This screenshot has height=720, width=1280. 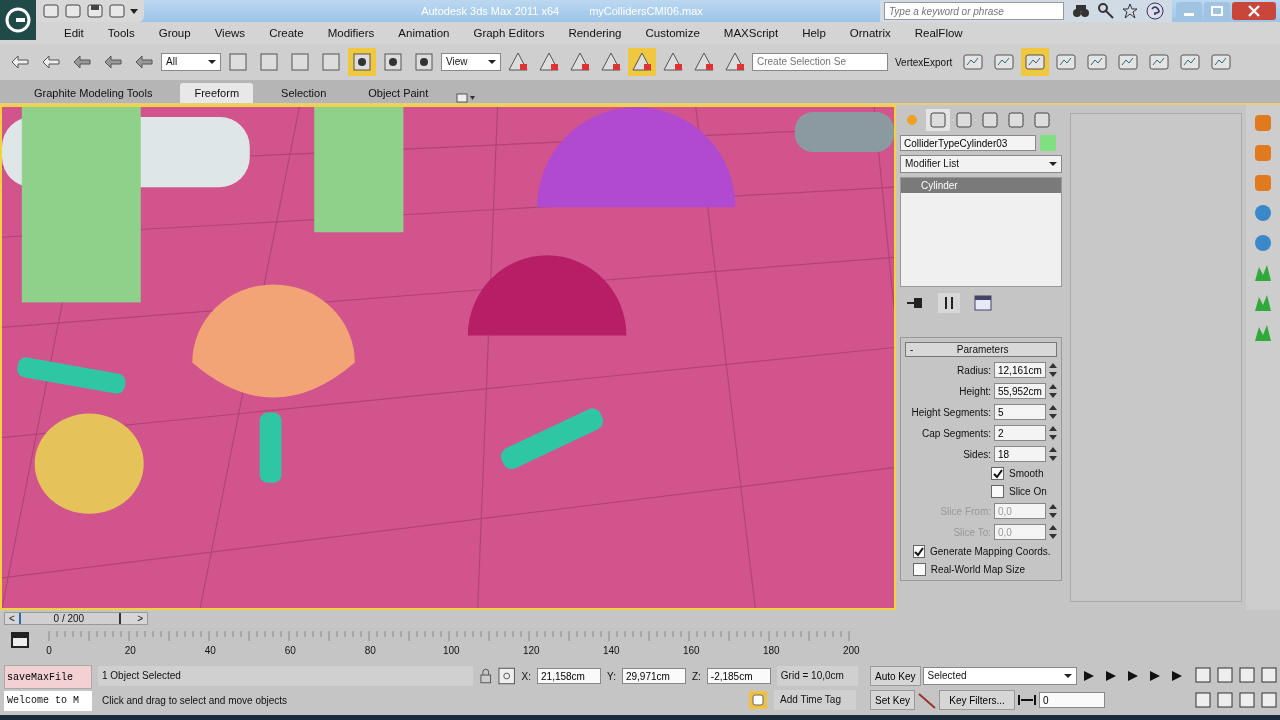 What do you see at coordinates (611, 676) in the screenshot?
I see `coordinate-label: Y:` at bounding box center [611, 676].